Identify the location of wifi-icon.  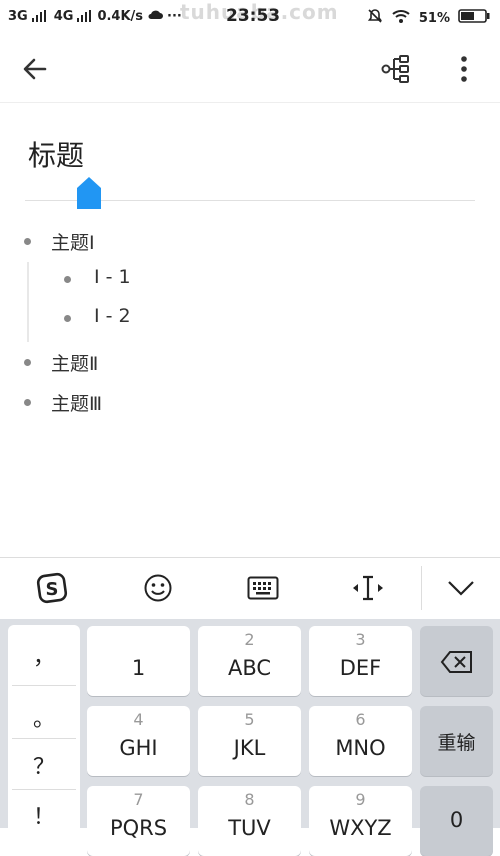
(401, 18).